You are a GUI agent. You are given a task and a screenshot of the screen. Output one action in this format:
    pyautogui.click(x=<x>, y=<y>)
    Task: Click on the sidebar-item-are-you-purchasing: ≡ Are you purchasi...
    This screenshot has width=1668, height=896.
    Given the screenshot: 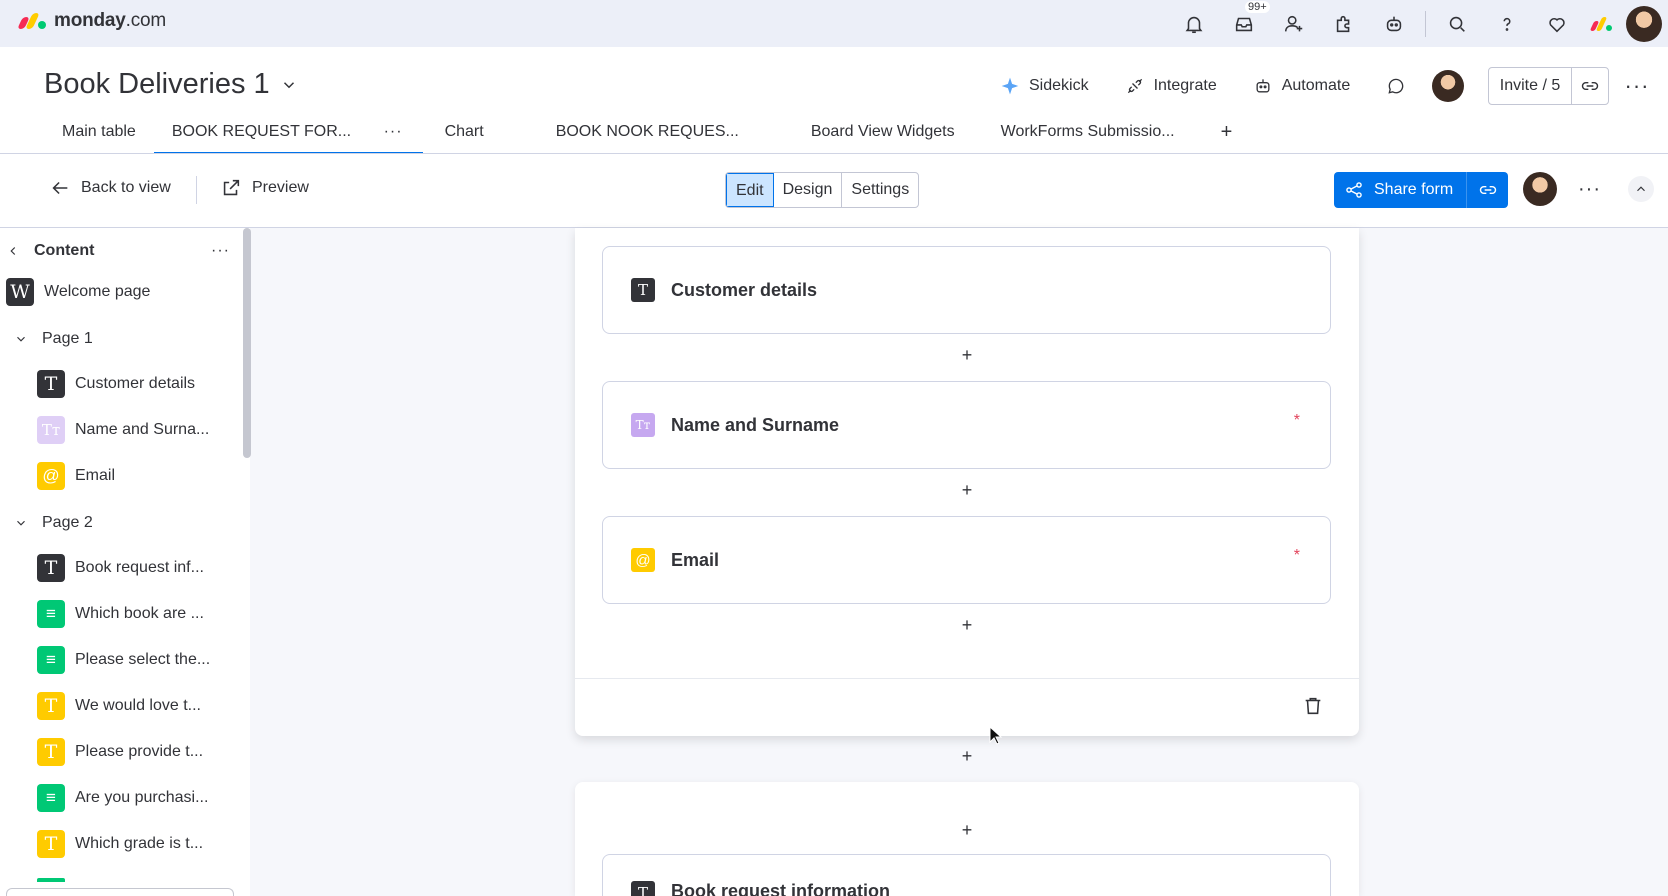 What is the action you would take?
    pyautogui.click(x=122, y=798)
    